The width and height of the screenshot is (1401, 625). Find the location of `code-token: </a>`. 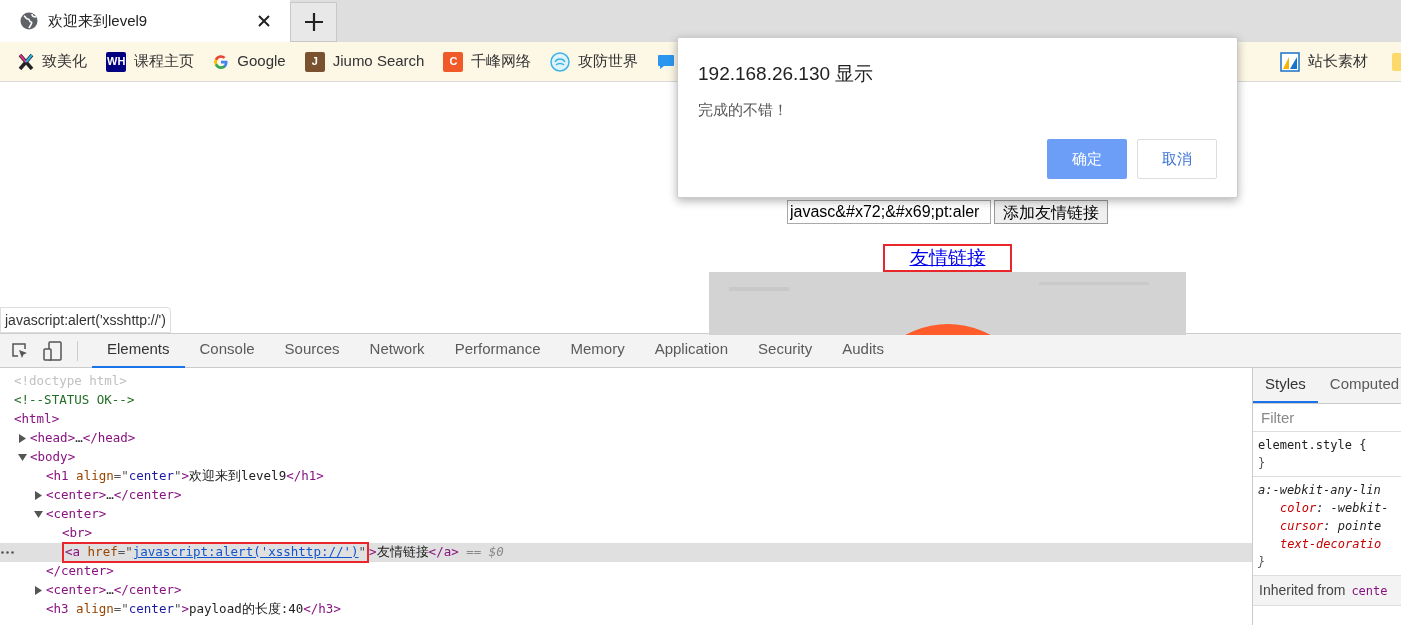

code-token: </a> is located at coordinates (443, 552).